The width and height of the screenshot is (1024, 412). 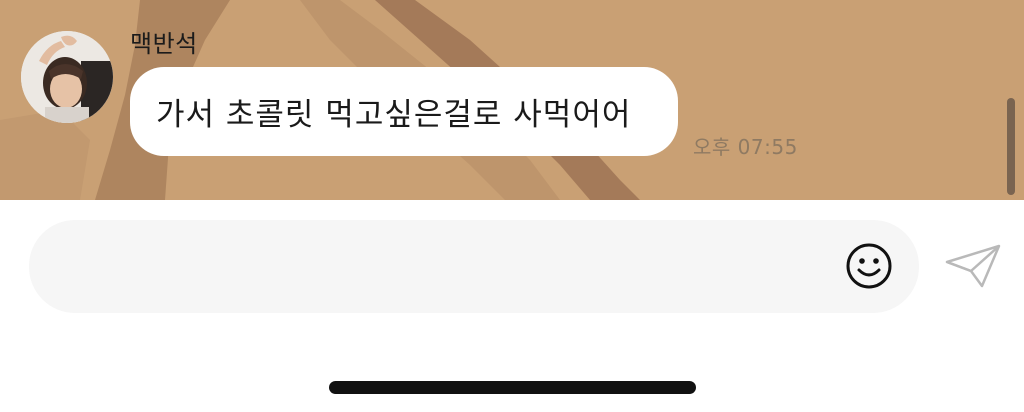 What do you see at coordinates (512, 387) in the screenshot?
I see `home-indicator` at bounding box center [512, 387].